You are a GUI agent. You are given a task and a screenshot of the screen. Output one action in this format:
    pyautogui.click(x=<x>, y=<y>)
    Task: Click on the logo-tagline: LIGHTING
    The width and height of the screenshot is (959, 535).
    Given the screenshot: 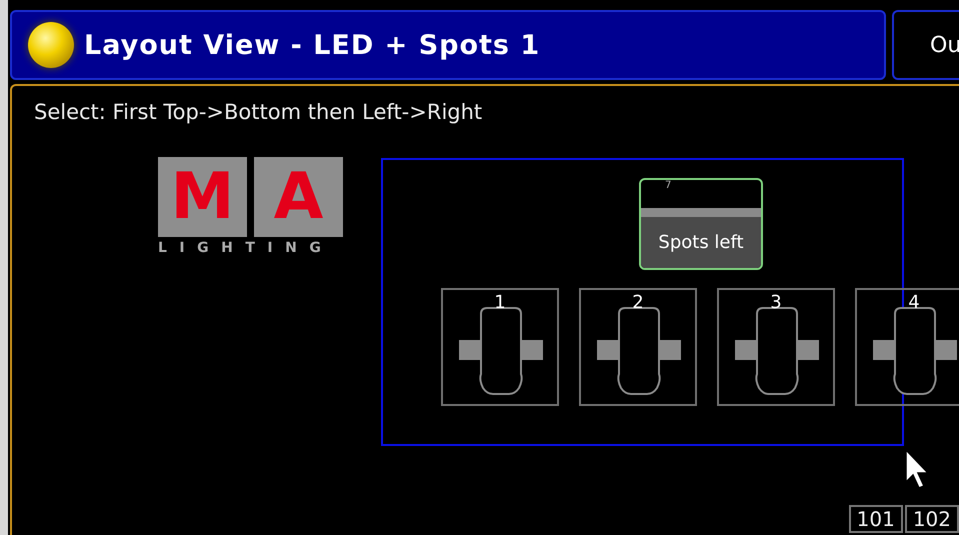 What is the action you would take?
    pyautogui.click(x=246, y=248)
    